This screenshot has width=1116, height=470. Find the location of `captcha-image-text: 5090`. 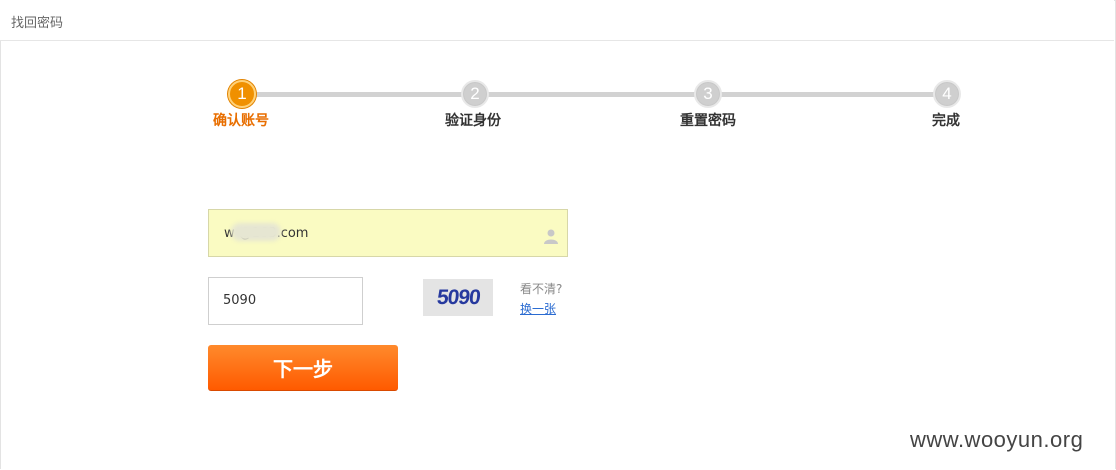

captcha-image-text: 5090 is located at coordinates (458, 297).